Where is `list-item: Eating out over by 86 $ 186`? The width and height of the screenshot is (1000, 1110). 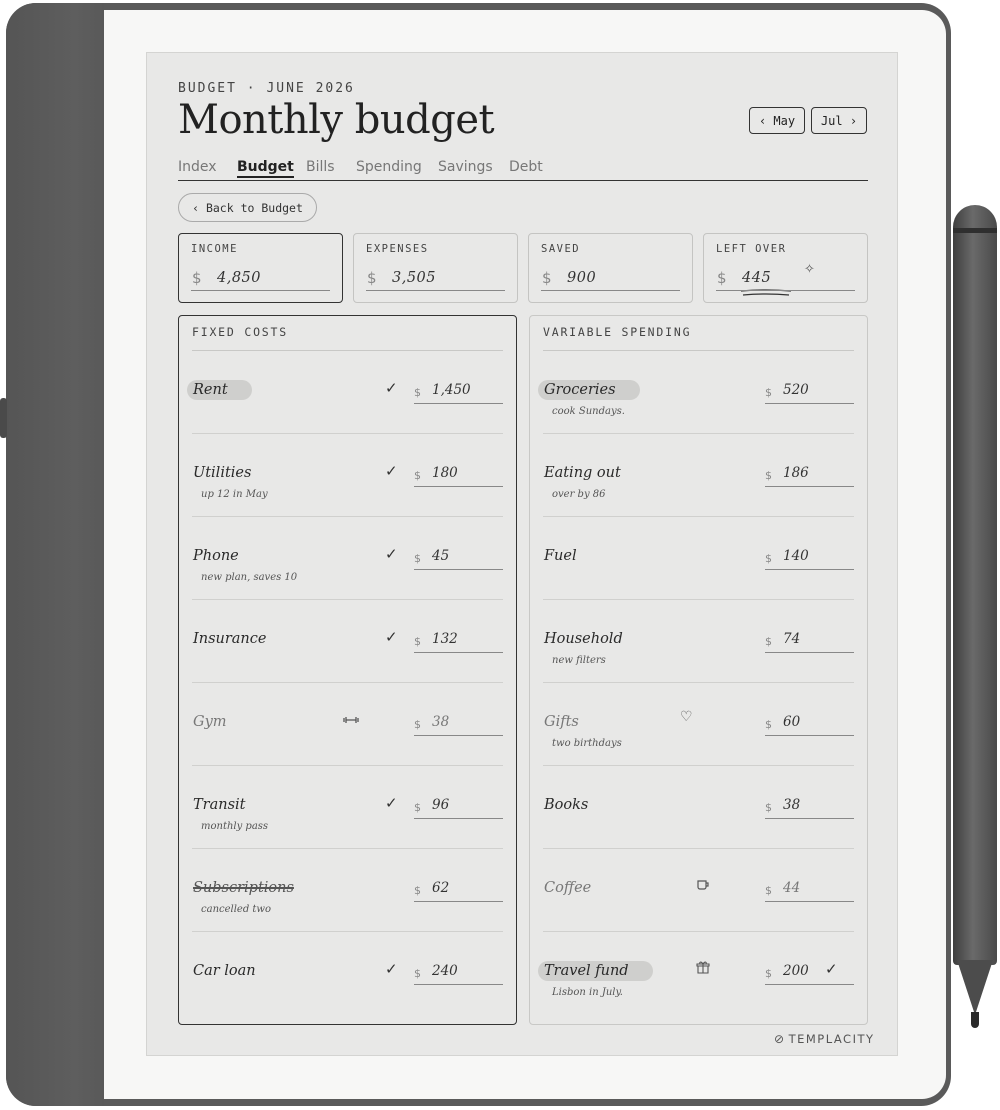
list-item: Eating out over by 86 $ 186 is located at coordinates (698, 475).